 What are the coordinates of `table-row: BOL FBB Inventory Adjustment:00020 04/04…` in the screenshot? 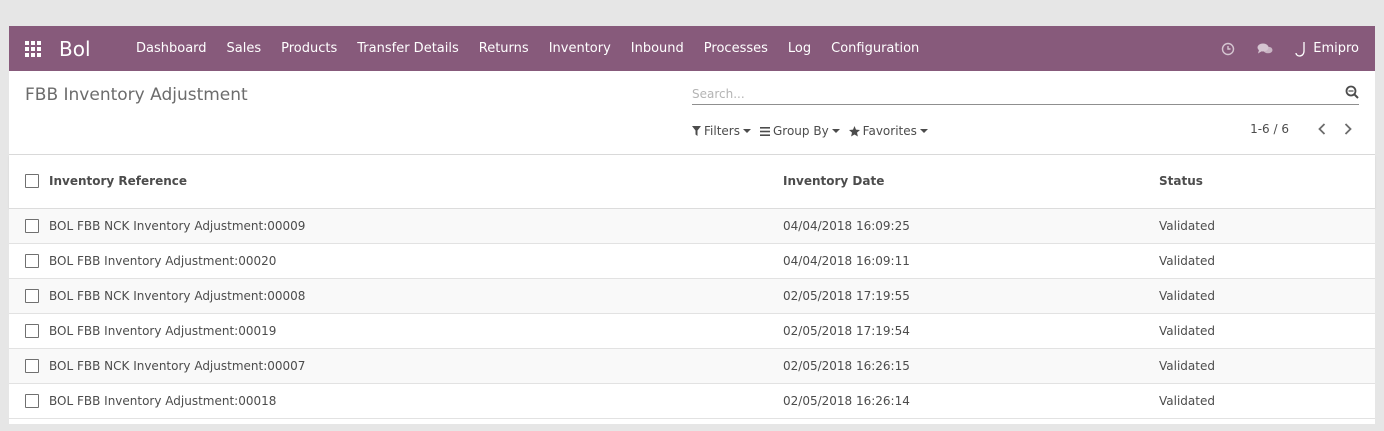 It's located at (692, 260).